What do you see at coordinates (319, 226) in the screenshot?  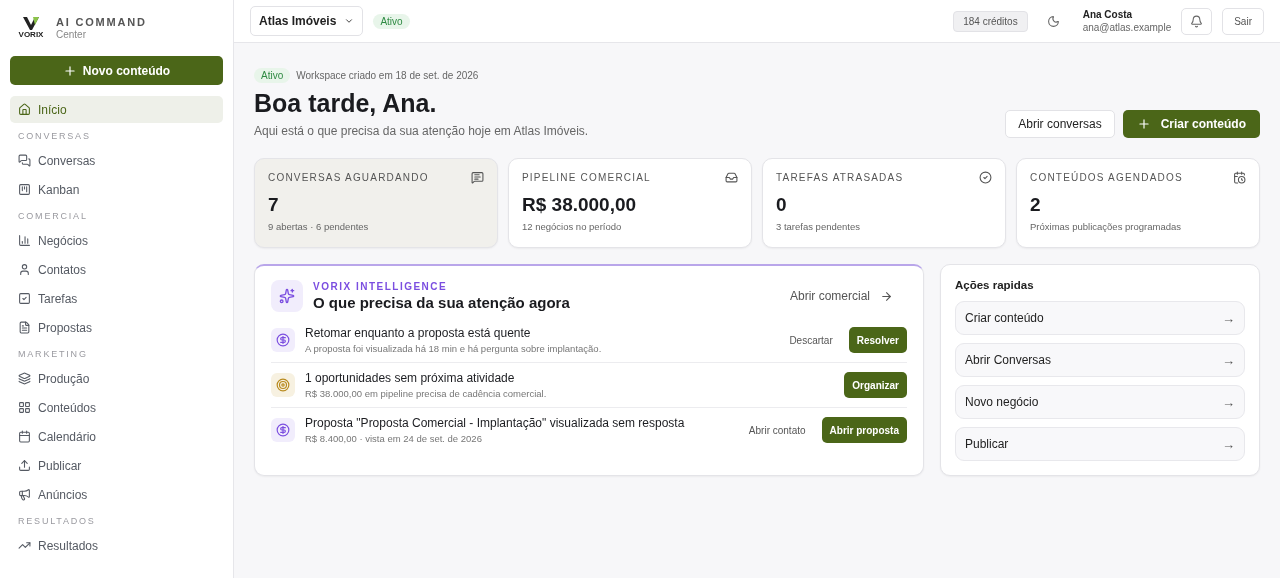 I see `stat-note: 9 abertas · 6 pendentes` at bounding box center [319, 226].